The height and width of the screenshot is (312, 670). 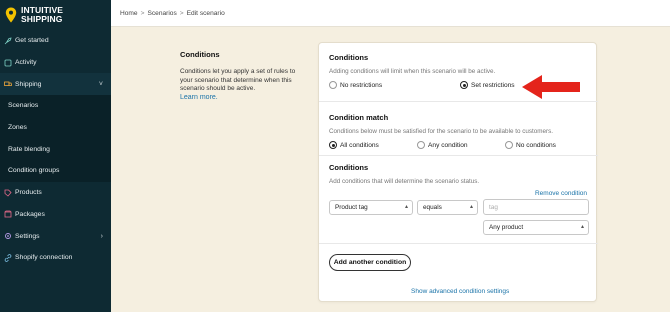 What do you see at coordinates (55, 236) in the screenshot?
I see `sidebar-item-settings: Settings ›` at bounding box center [55, 236].